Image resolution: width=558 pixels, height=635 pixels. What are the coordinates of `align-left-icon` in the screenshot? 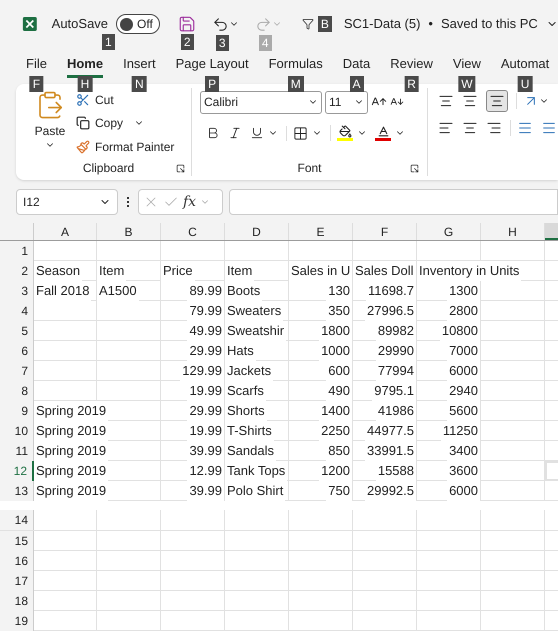 It's located at (446, 128).